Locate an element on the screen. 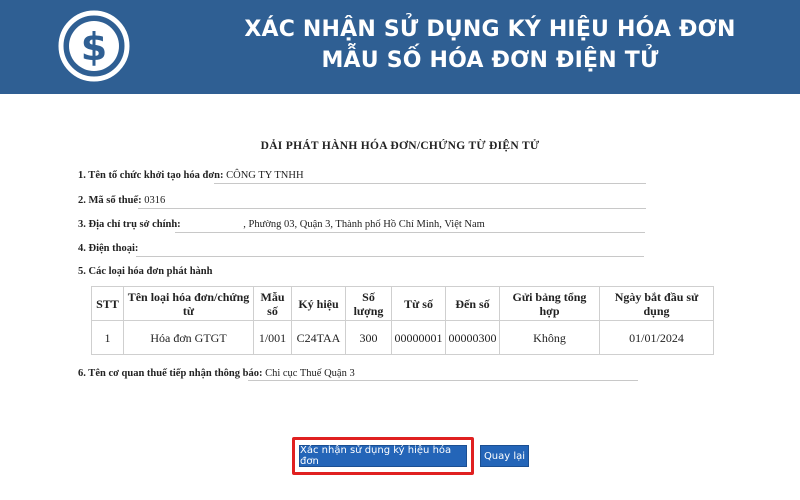  col-header-stt: STT is located at coordinates (107, 303).